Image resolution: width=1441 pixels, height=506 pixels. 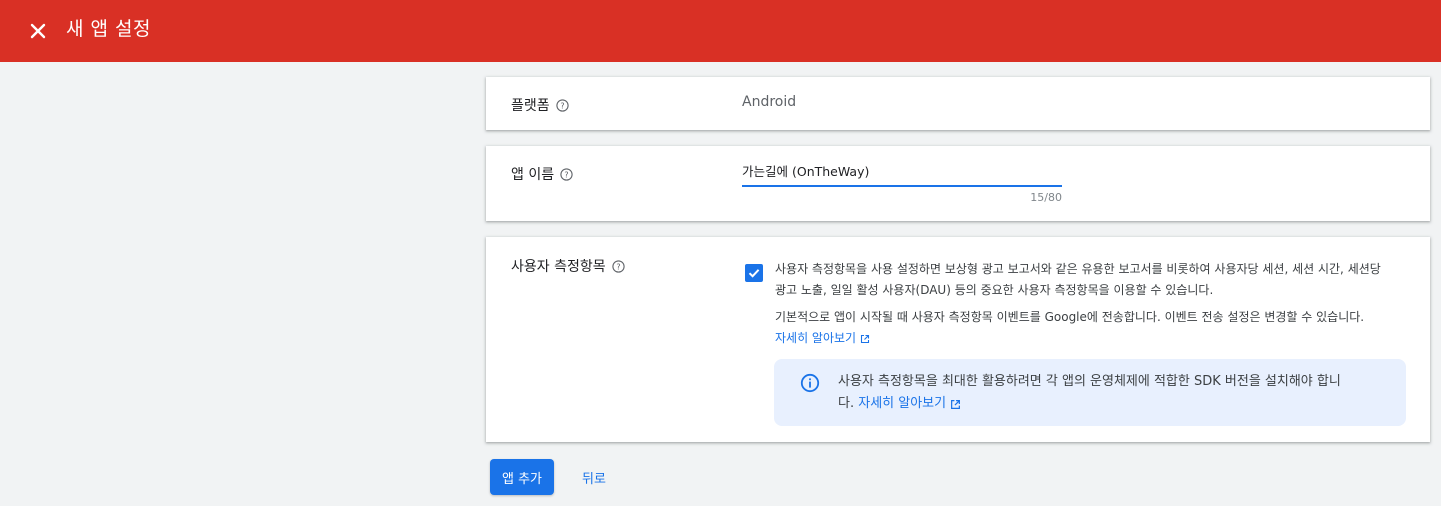 I want to click on user-metrics-row: 사용자 측정항목 ?, so click(x=568, y=266).